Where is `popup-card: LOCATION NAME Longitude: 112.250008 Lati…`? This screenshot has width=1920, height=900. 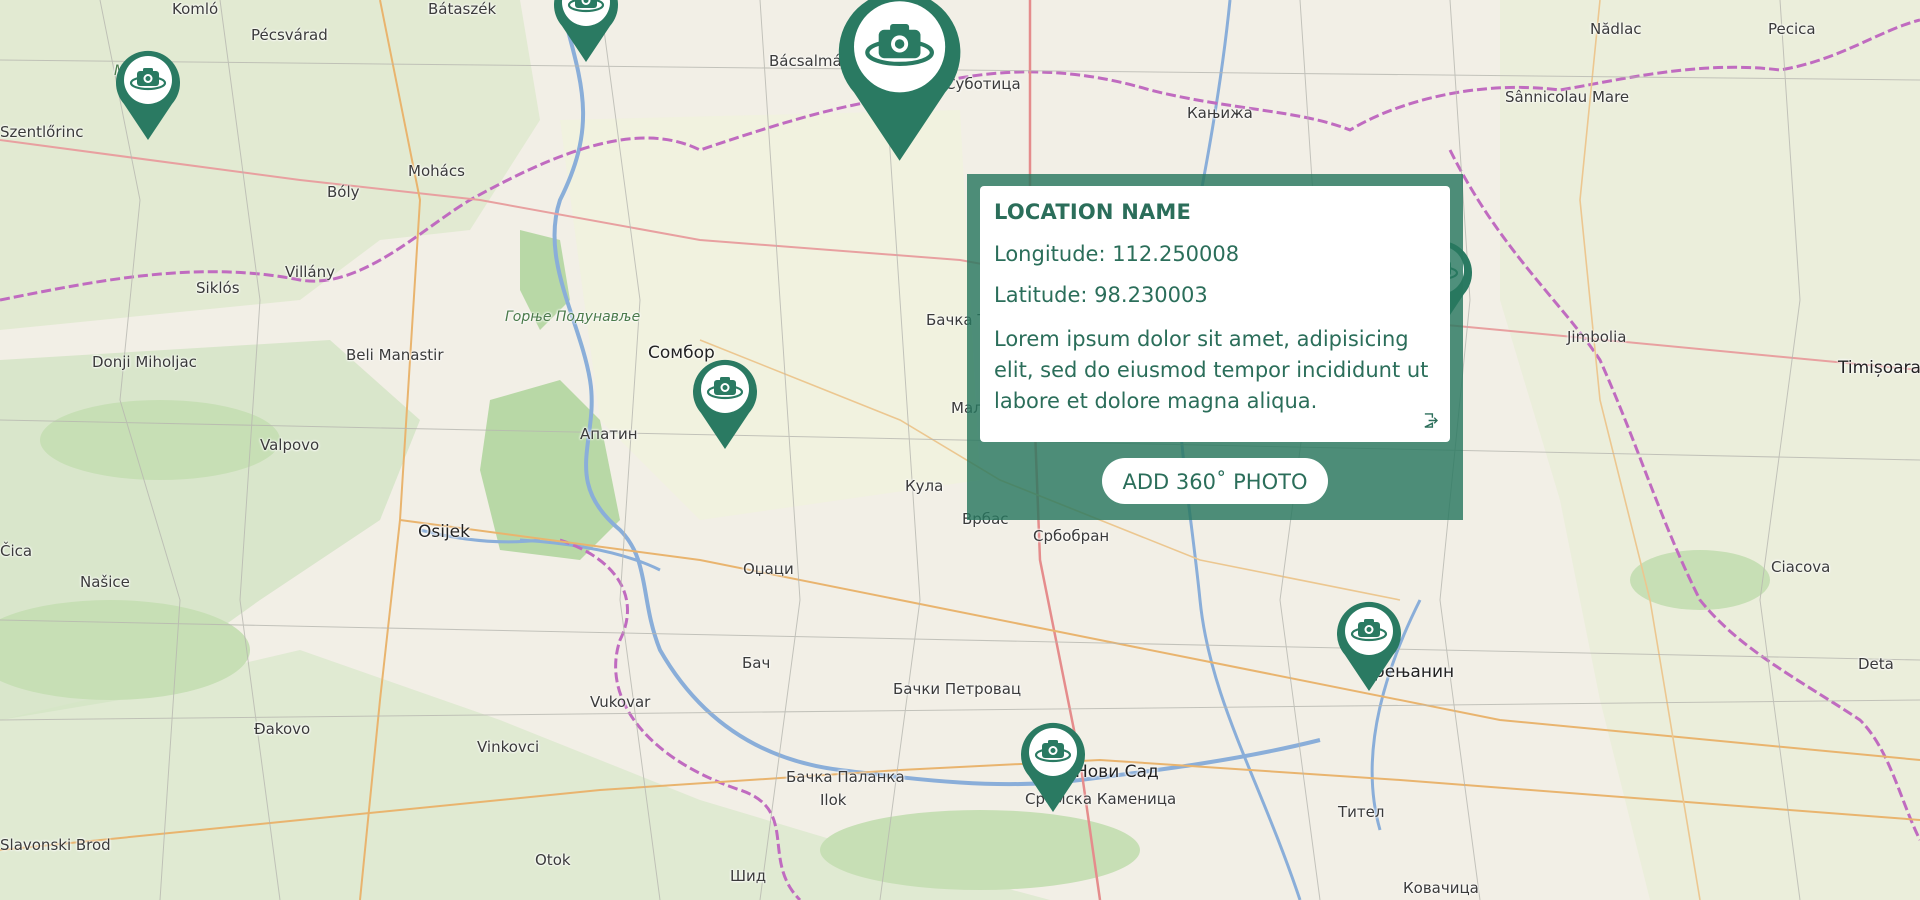
popup-card: LOCATION NAME Longitude: 112.250008 Lati… is located at coordinates (1215, 314).